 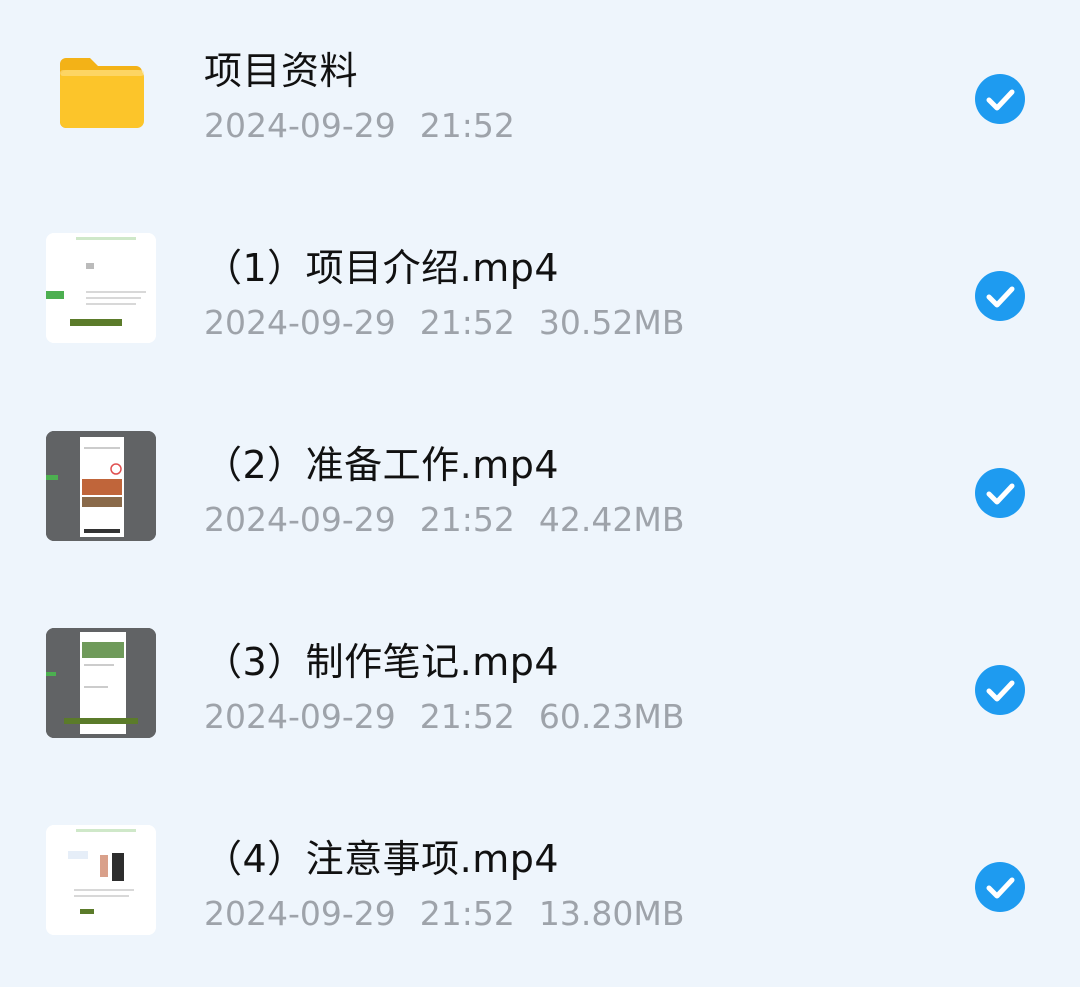 I want to click on file-size: 30.52MB, so click(x=611, y=322).